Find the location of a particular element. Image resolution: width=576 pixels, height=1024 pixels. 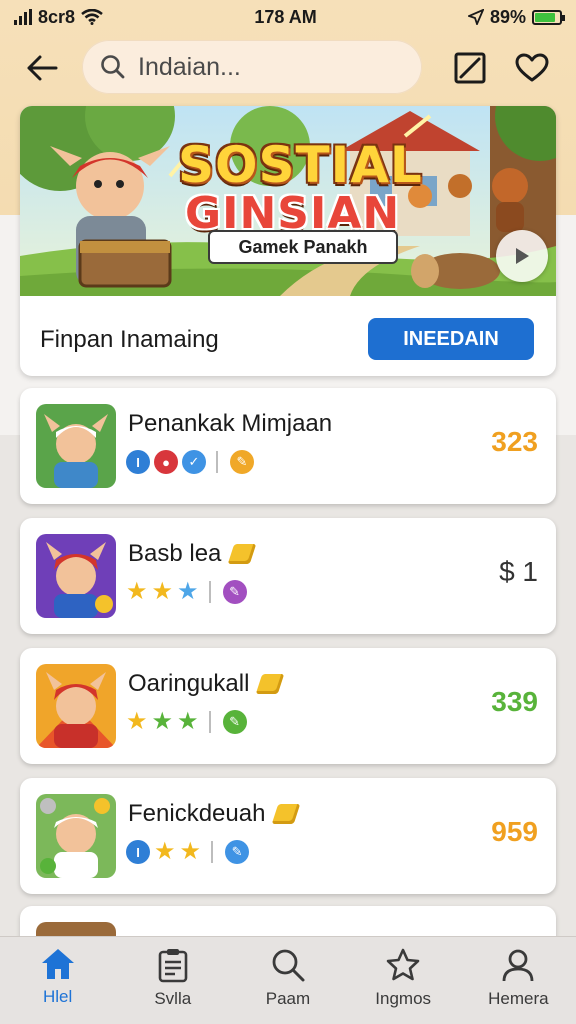

game-name-text: Penankak Mimjaan is located at coordinates (230, 423).